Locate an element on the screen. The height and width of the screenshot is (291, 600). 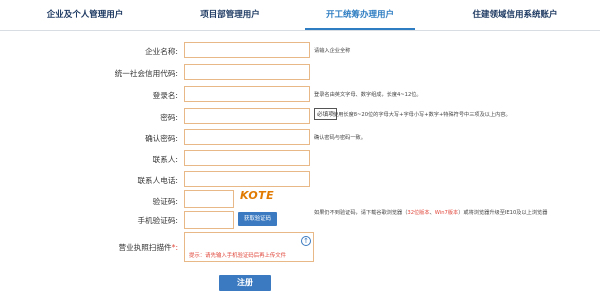
company-name-hint: 请输入企业全称 is located at coordinates (332, 51).